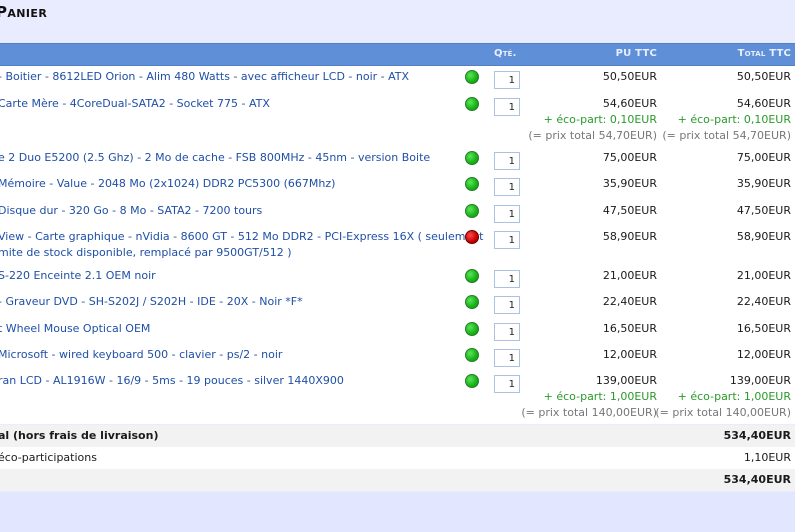 The width and height of the screenshot is (795, 532). What do you see at coordinates (629, 183) in the screenshot?
I see `unit-price: 35,90EUR` at bounding box center [629, 183].